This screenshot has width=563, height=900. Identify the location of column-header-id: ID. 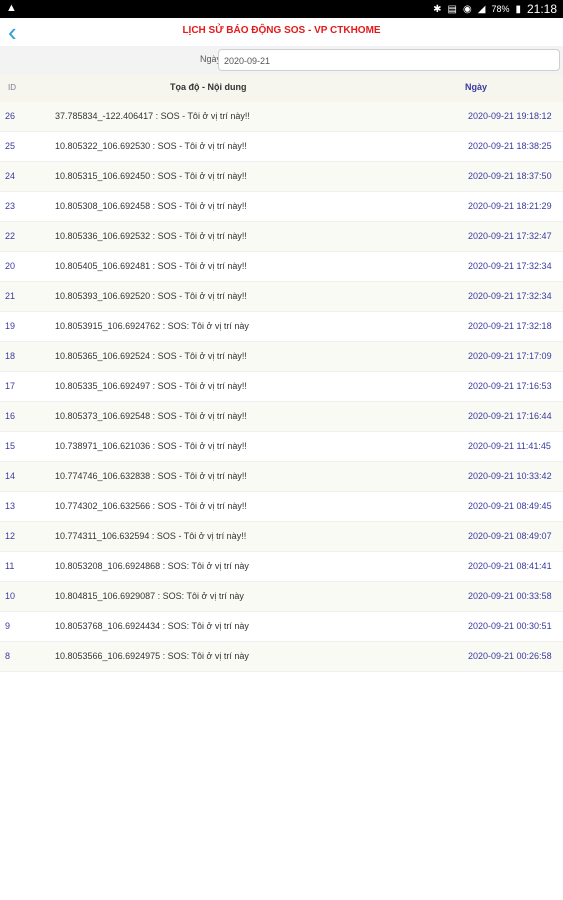
(12, 87).